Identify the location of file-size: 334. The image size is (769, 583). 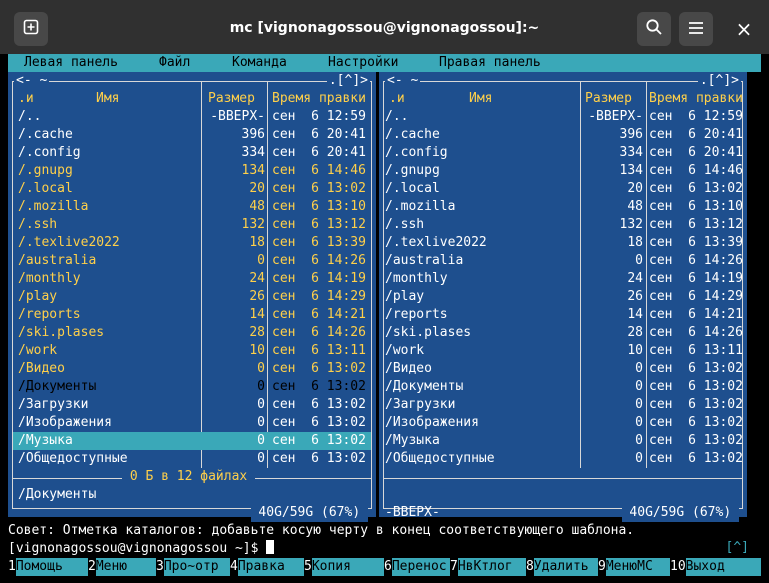
(631, 152).